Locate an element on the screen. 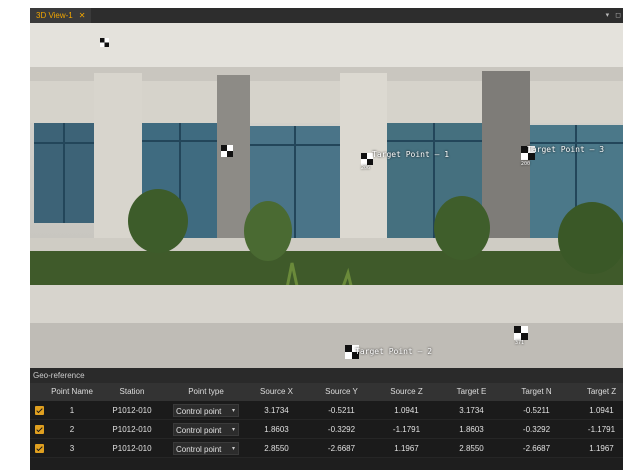 Image resolution: width=623 pixels, height=470 pixels. tab-tools: ▾ ◻ is located at coordinates (610, 15).